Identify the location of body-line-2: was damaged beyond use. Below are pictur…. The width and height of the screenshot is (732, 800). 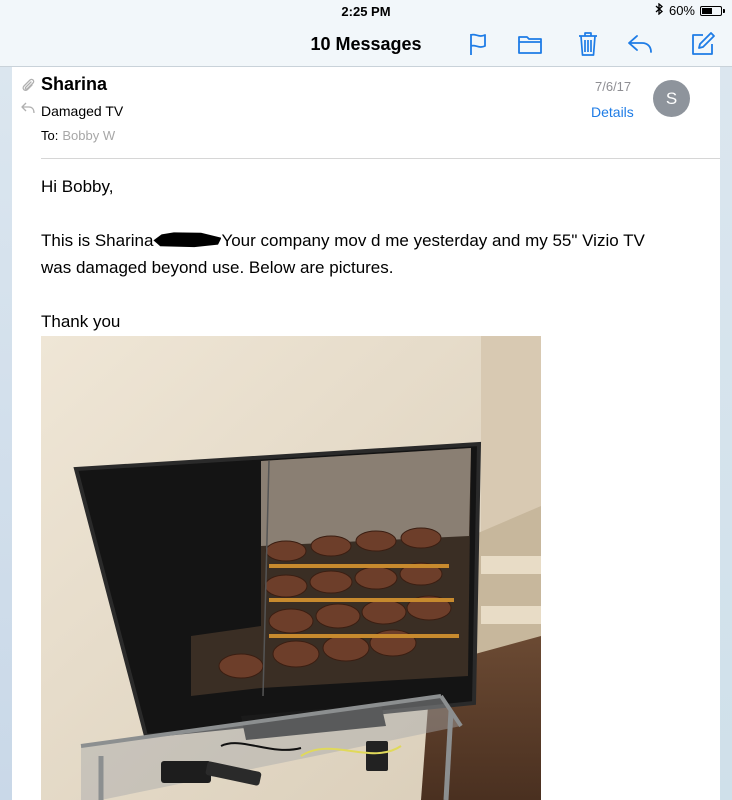
(217, 267).